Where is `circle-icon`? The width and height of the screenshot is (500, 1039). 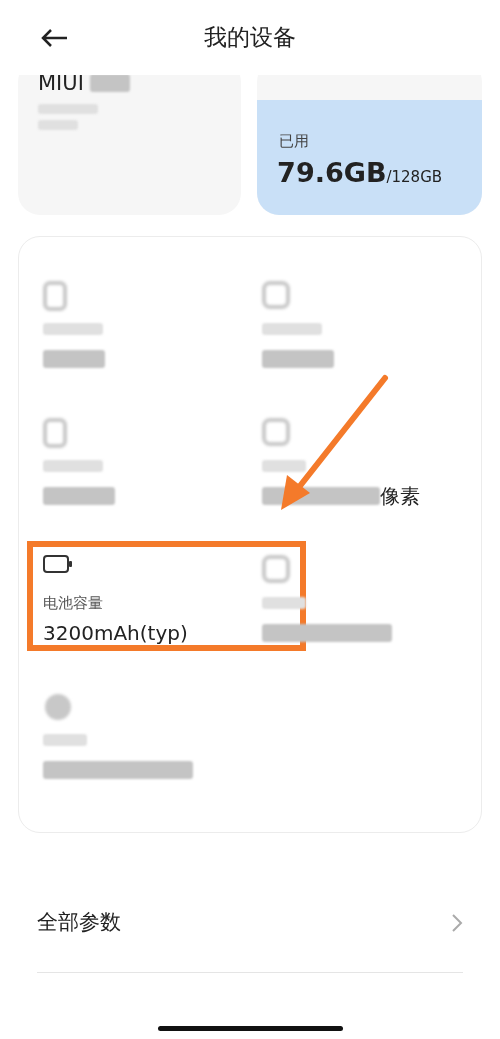
circle-icon is located at coordinates (58, 707).